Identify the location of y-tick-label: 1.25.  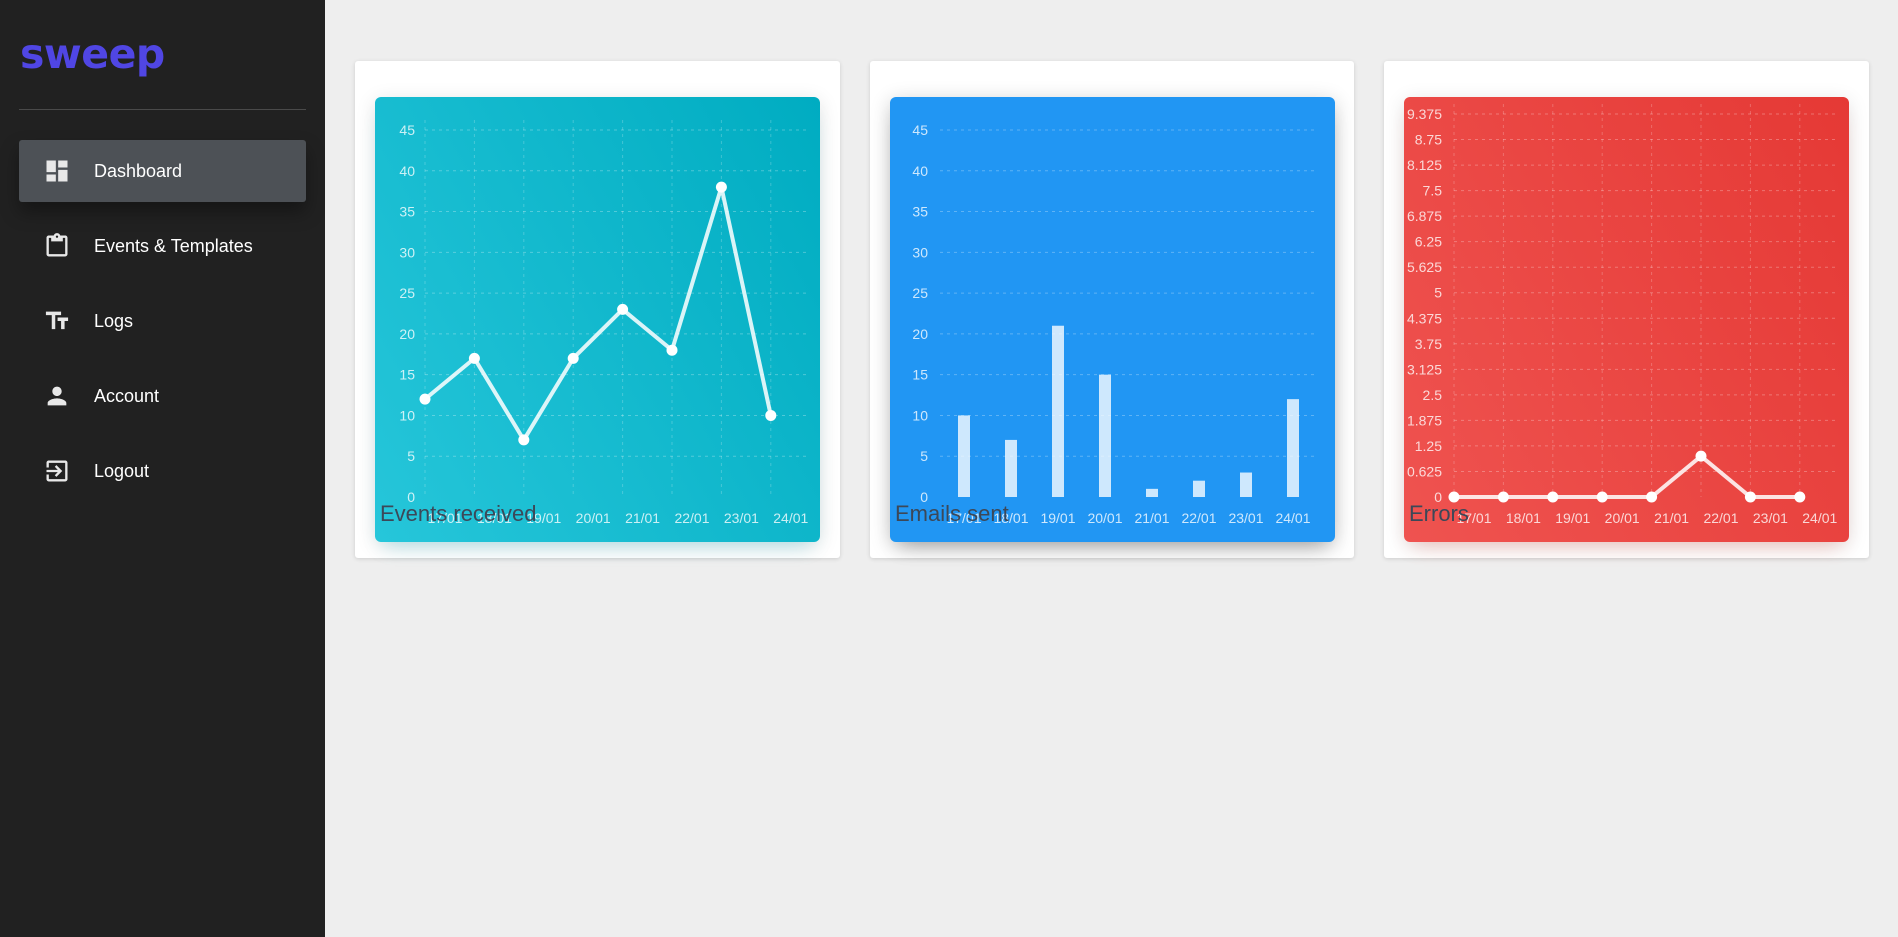
(1428, 446).